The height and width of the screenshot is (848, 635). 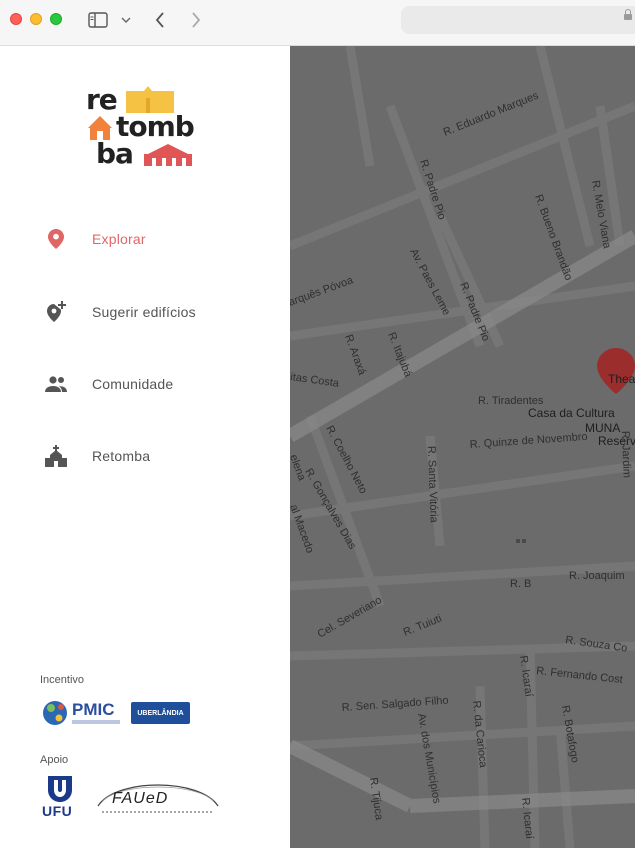 I want to click on people-icon, so click(x=56, y=384).